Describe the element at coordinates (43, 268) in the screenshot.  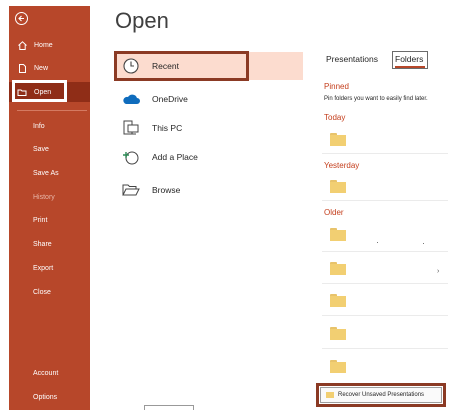
I see `sidebar-item-label: Export` at that location.